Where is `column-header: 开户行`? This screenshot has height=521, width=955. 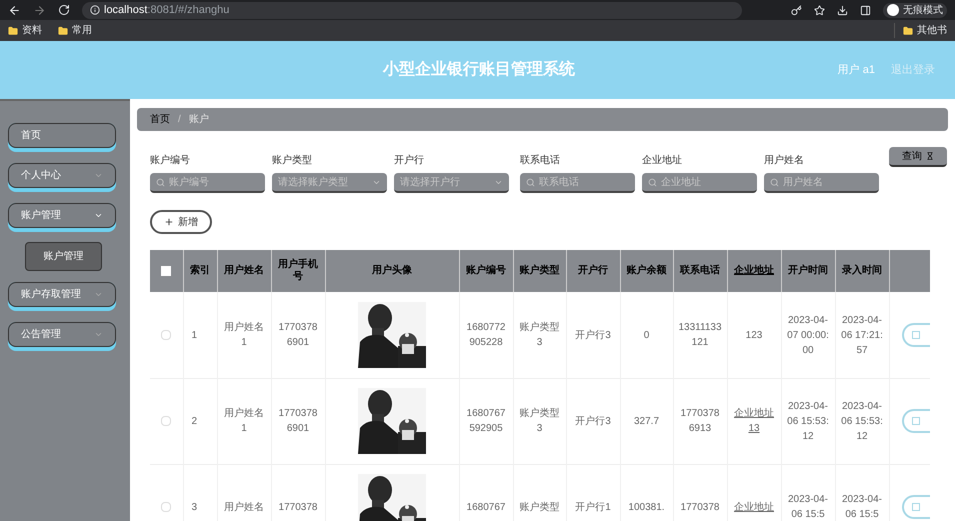
column-header: 开户行 is located at coordinates (593, 271).